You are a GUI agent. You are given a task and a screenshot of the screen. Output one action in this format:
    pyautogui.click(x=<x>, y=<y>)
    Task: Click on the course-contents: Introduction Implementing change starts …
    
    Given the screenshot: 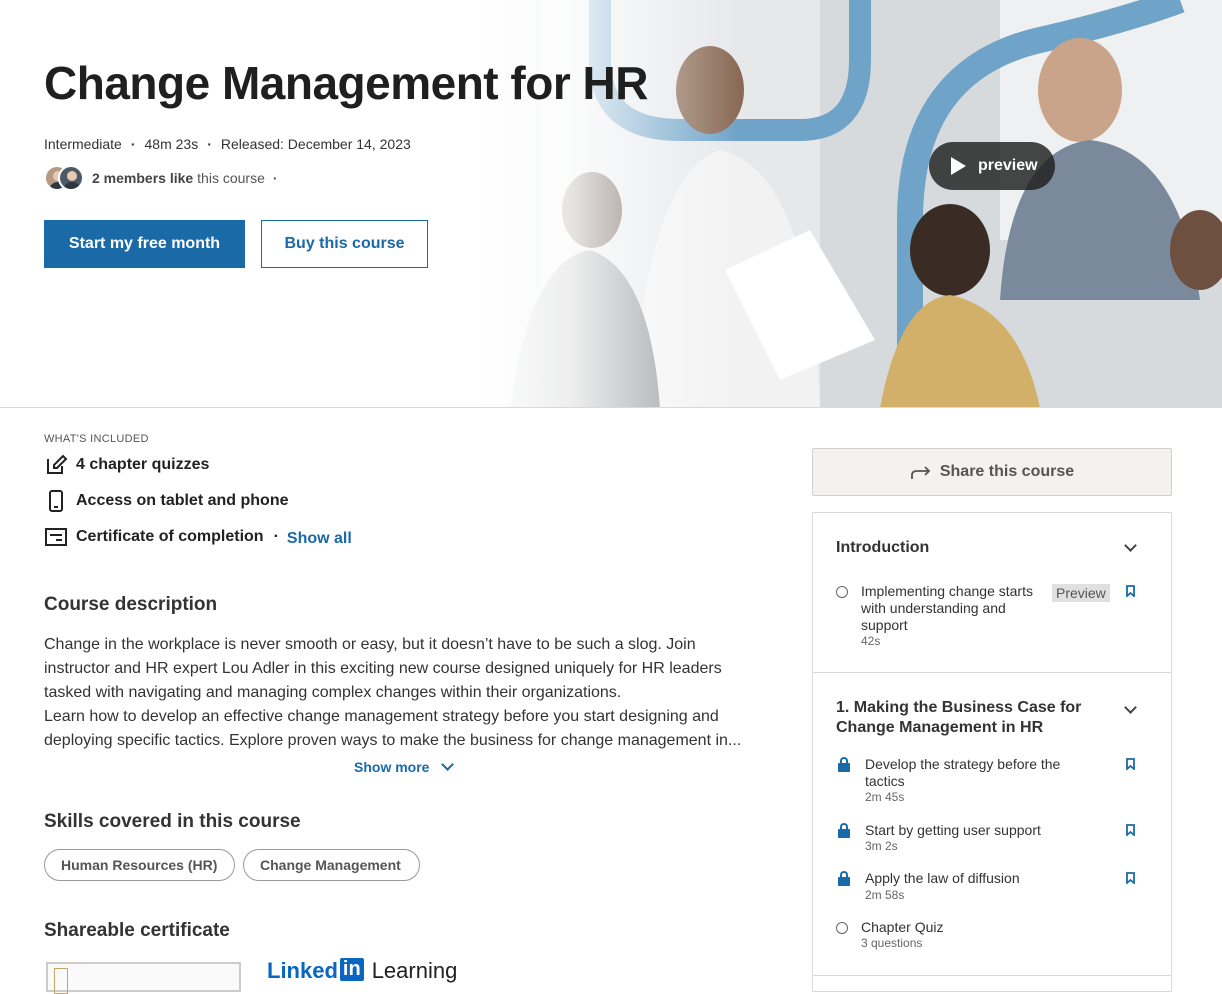 What is the action you would take?
    pyautogui.click(x=992, y=752)
    